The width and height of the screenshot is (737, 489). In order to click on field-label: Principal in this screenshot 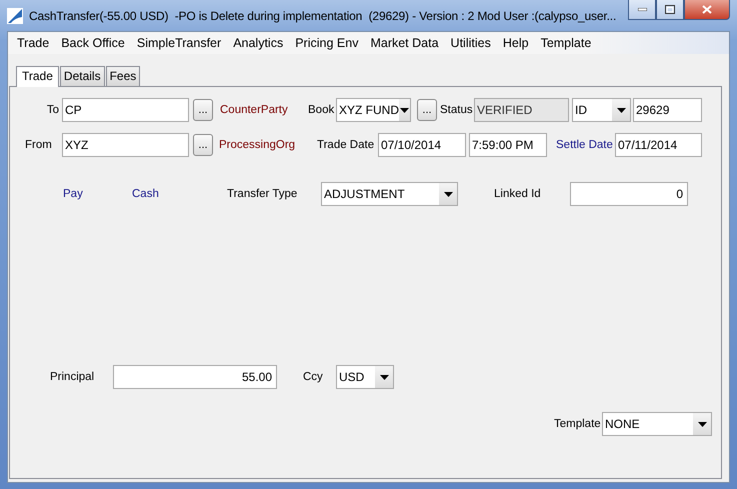, I will do `click(73, 377)`.